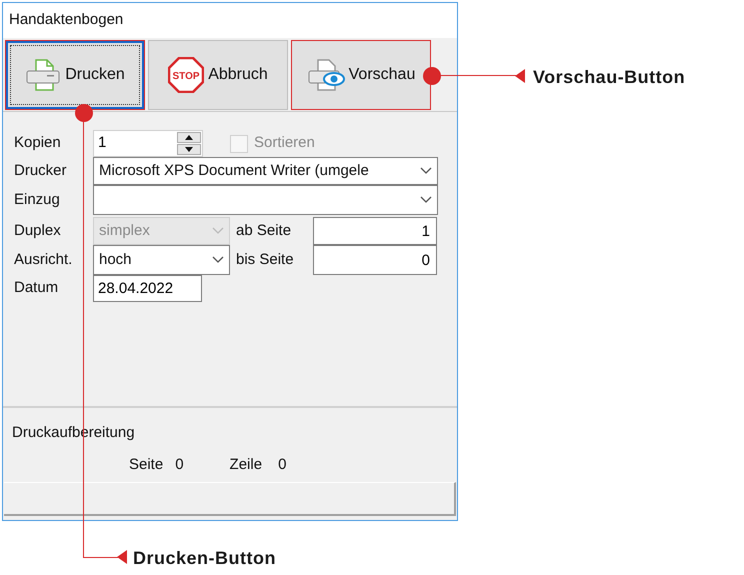 The image size is (744, 575). Describe the element at coordinates (37, 200) in the screenshot. I see `field-label: Einzug` at that location.